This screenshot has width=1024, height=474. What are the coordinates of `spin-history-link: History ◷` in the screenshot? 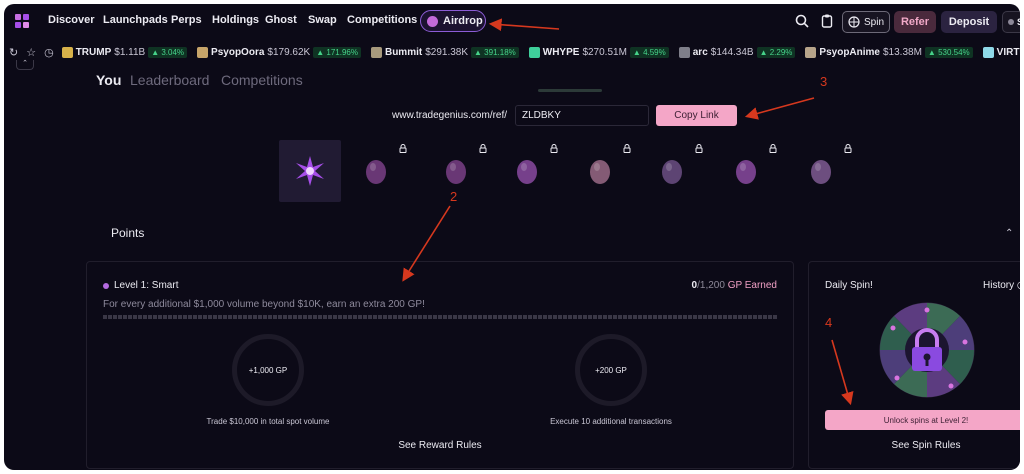 It's located at (1001, 285).